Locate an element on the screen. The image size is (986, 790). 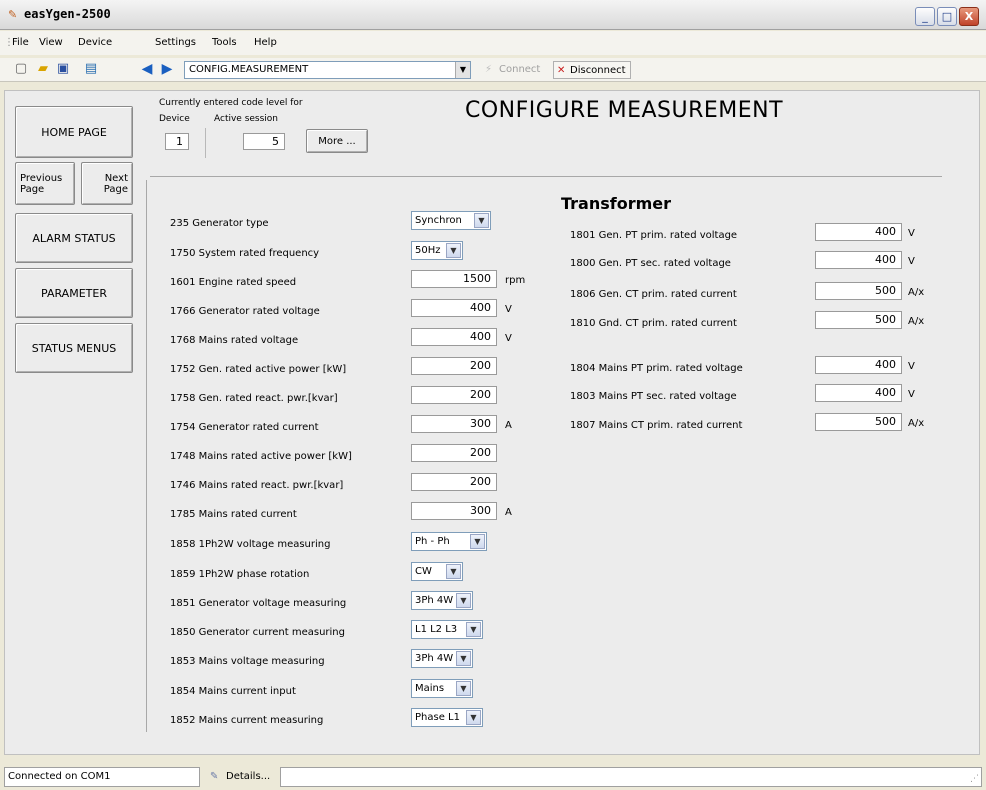
address-value: CONFIG.MEASUREMENT is located at coordinates (249, 69).